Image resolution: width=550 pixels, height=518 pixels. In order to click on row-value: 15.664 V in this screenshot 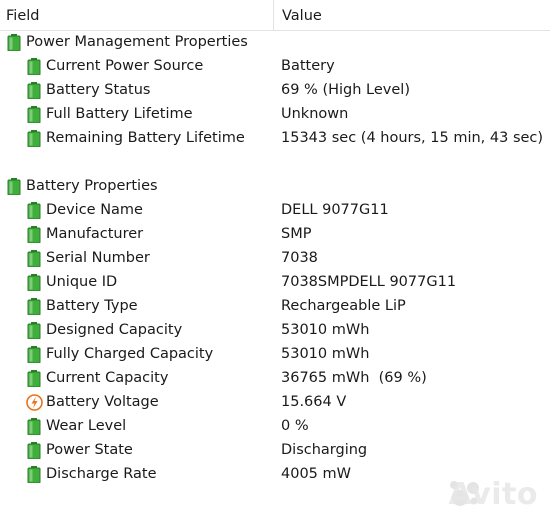, I will do `click(314, 402)`.